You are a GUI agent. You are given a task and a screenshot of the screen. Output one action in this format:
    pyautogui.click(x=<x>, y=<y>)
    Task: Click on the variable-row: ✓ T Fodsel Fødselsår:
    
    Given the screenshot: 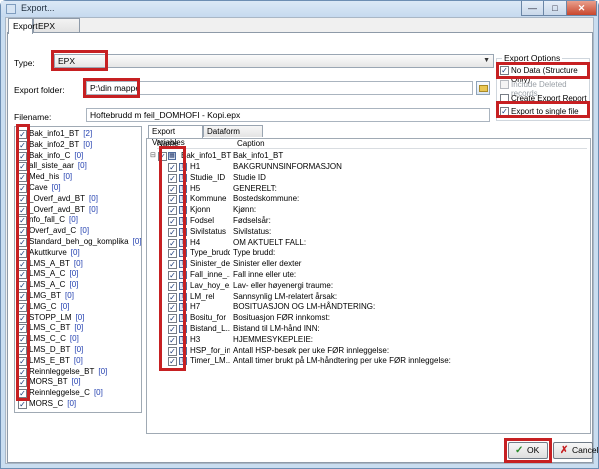 What is the action you would take?
    pyautogui.click(x=368, y=221)
    